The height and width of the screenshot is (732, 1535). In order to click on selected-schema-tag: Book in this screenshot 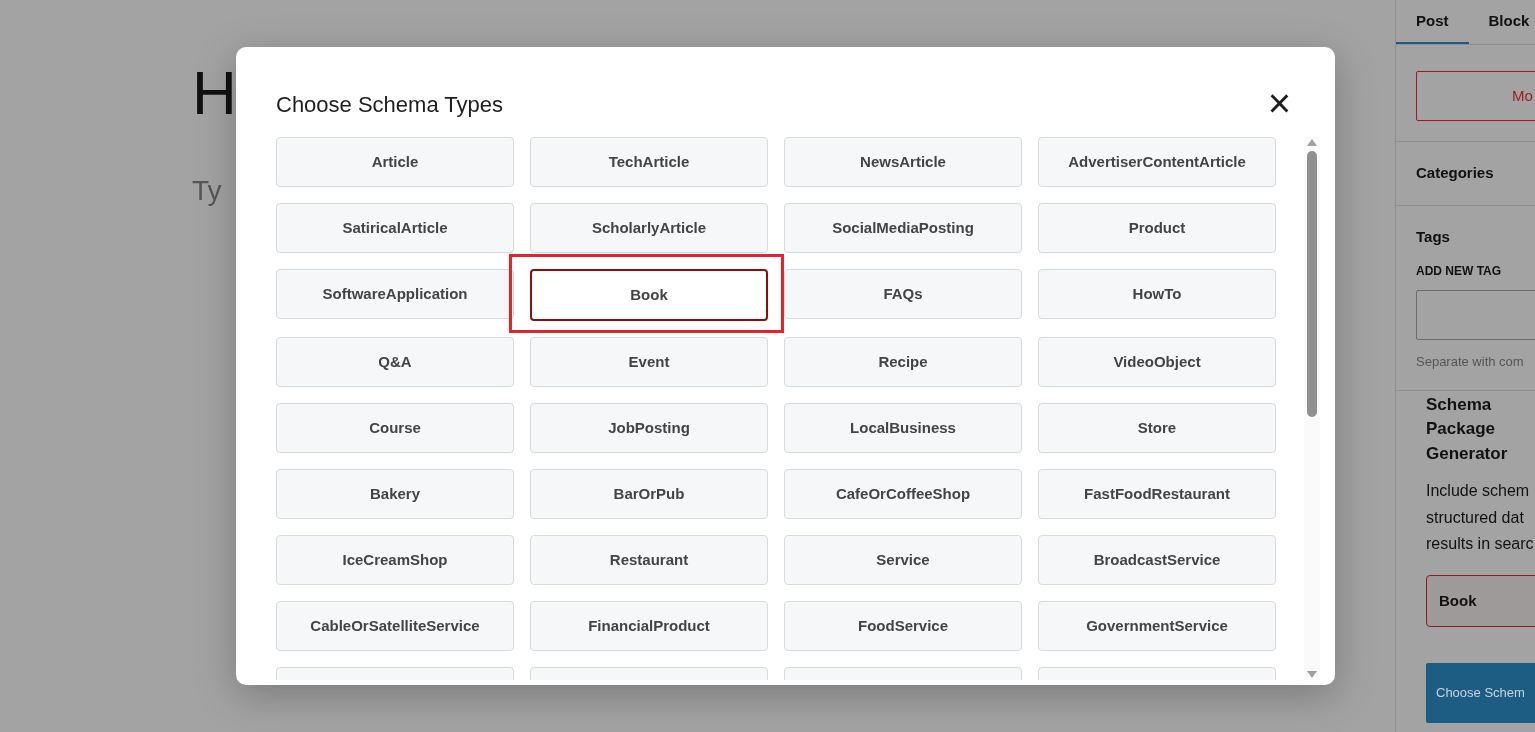, I will do `click(1480, 600)`.